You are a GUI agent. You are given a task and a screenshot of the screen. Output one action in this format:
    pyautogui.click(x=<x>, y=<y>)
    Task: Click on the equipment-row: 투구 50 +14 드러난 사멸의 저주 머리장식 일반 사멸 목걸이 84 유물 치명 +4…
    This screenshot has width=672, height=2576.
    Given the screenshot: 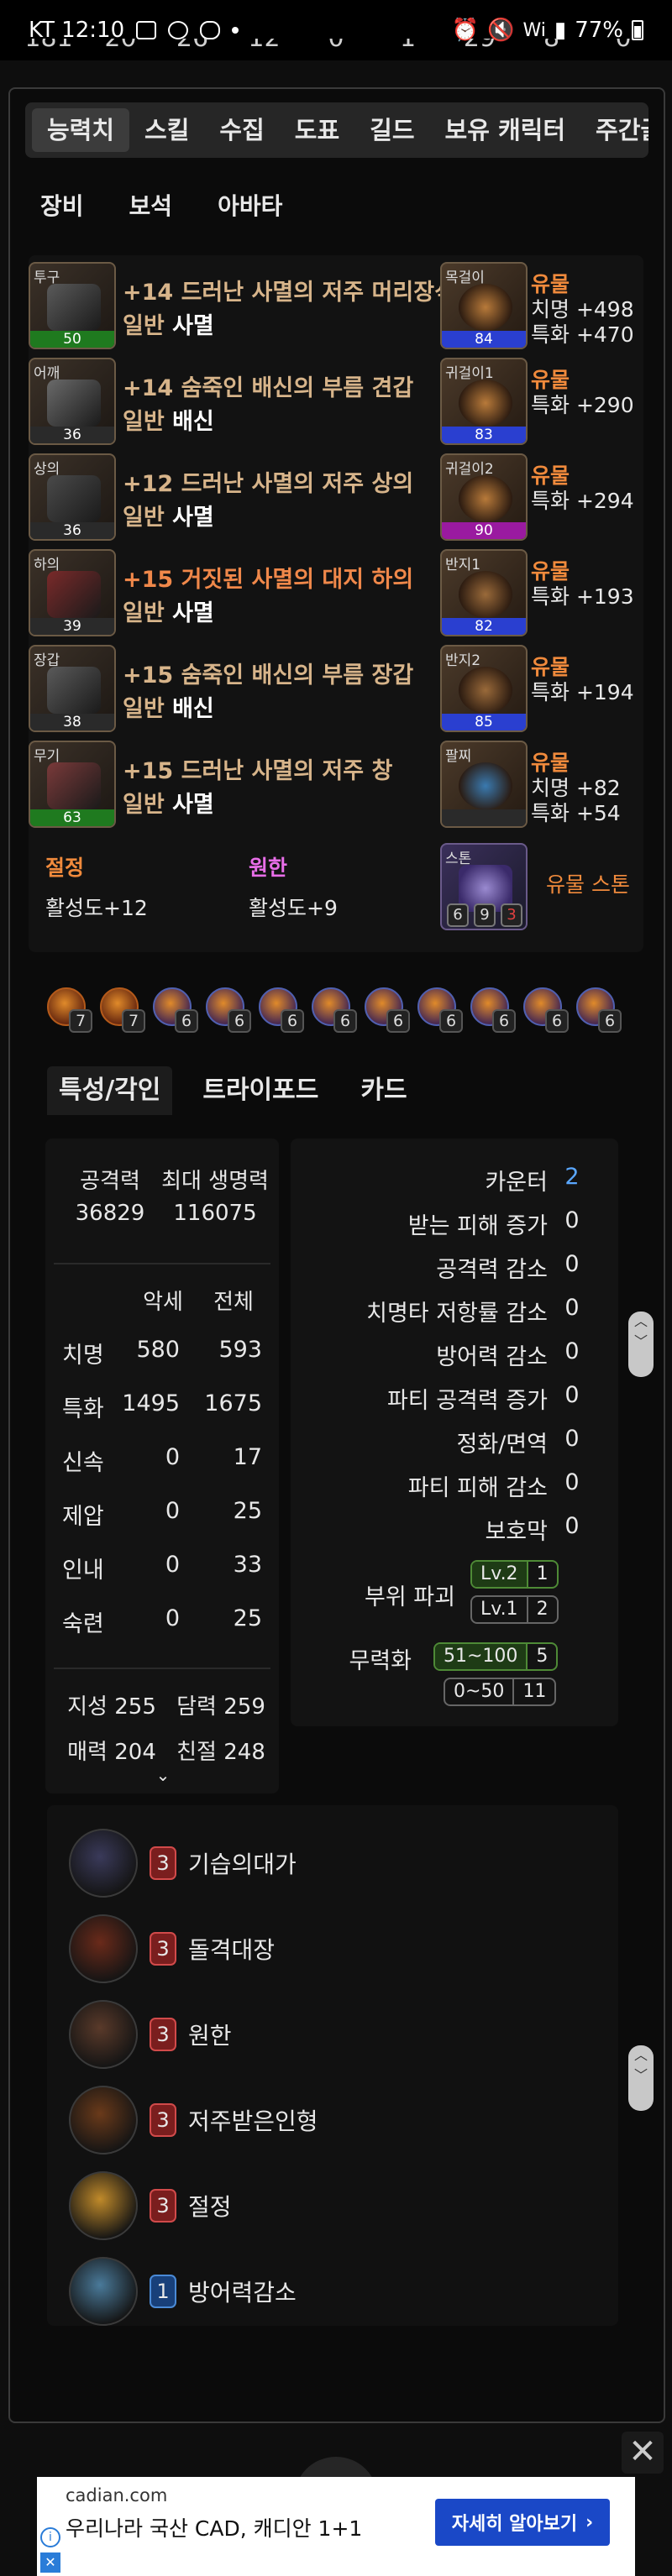 What is the action you would take?
    pyautogui.click(x=336, y=306)
    